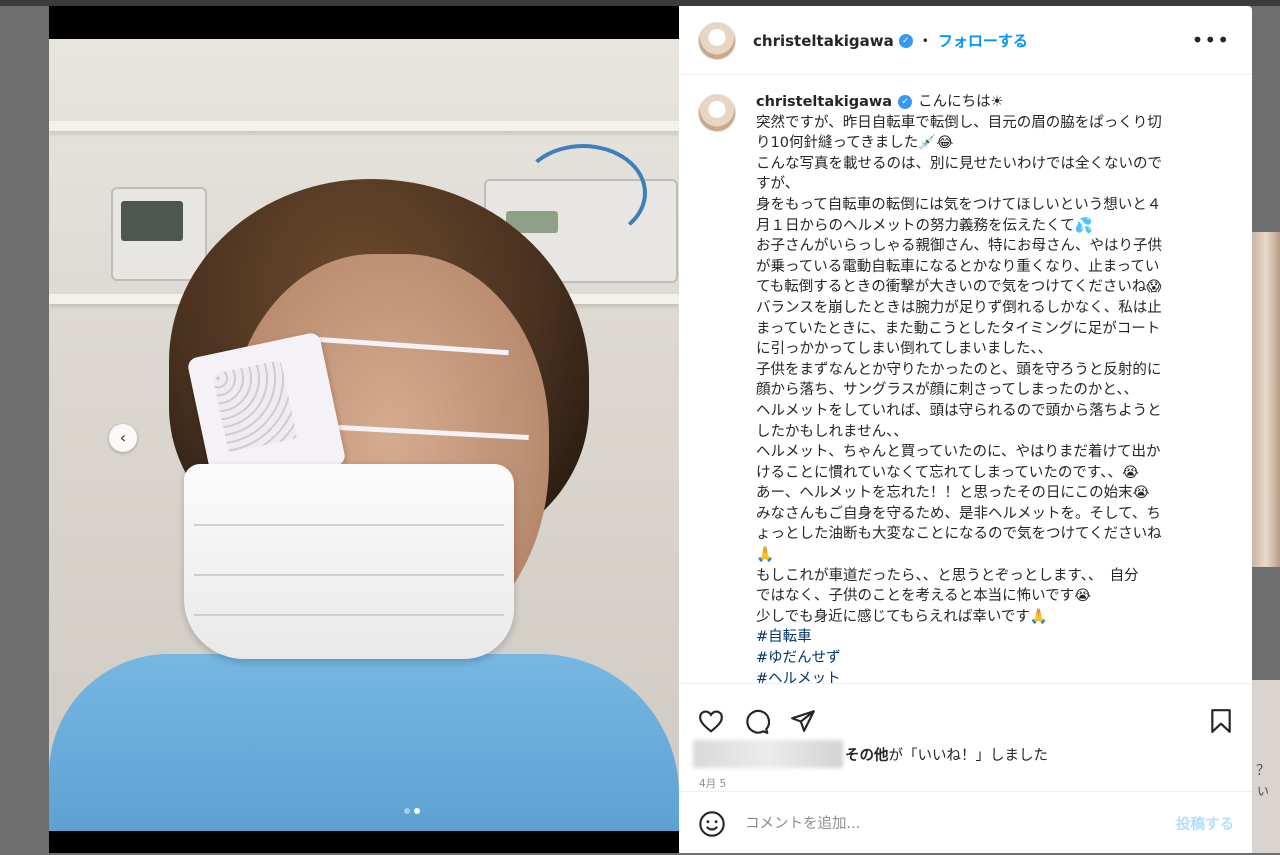 Image resolution: width=1280 pixels, height=855 pixels. Describe the element at coordinates (364, 126) in the screenshot. I see `photo-shelf` at that location.